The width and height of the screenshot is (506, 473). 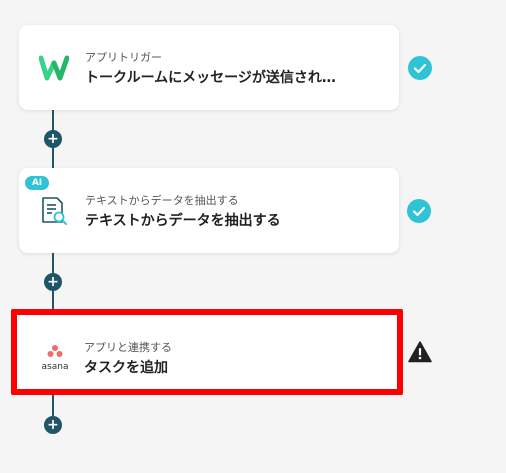 I want to click on document-search-icon, so click(x=54, y=211).